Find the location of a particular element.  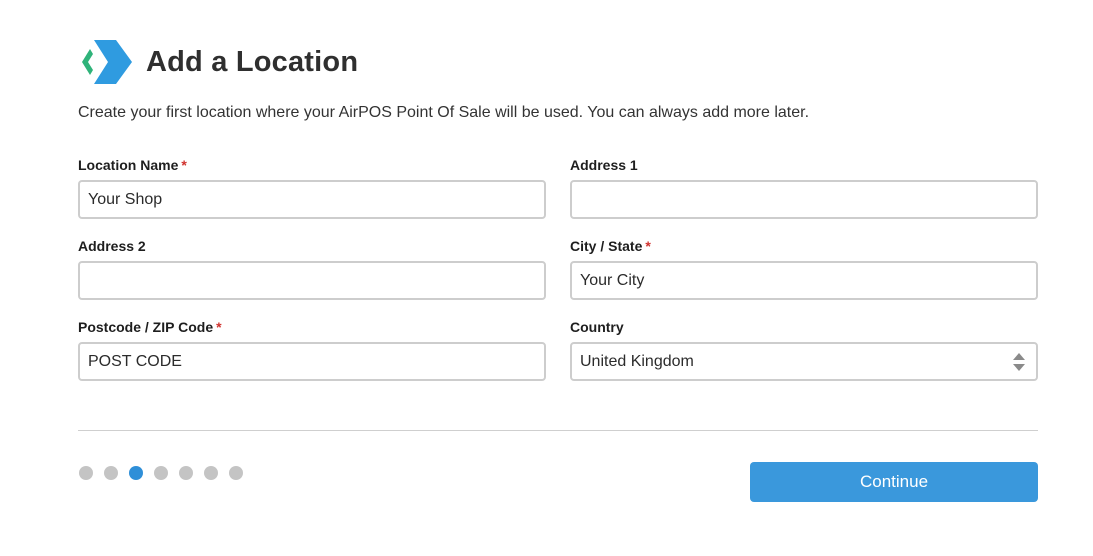

address2-label: Address 2 is located at coordinates (112, 246).